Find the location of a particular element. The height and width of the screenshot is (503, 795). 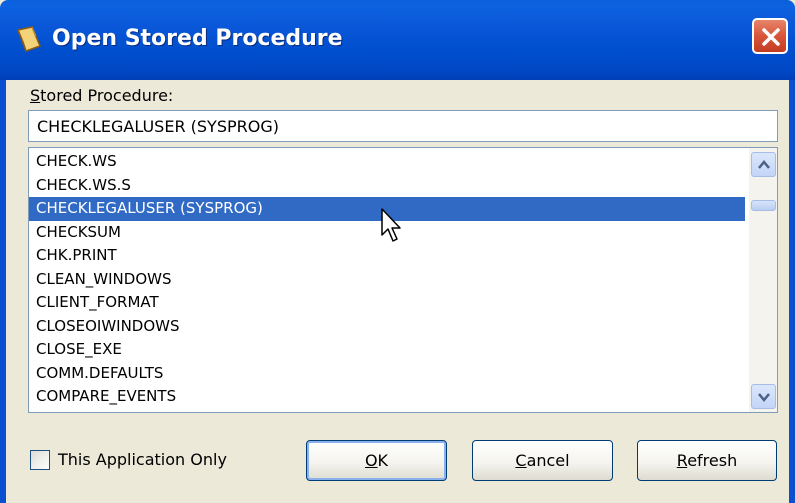

scroll-down-button is located at coordinates (763, 396).